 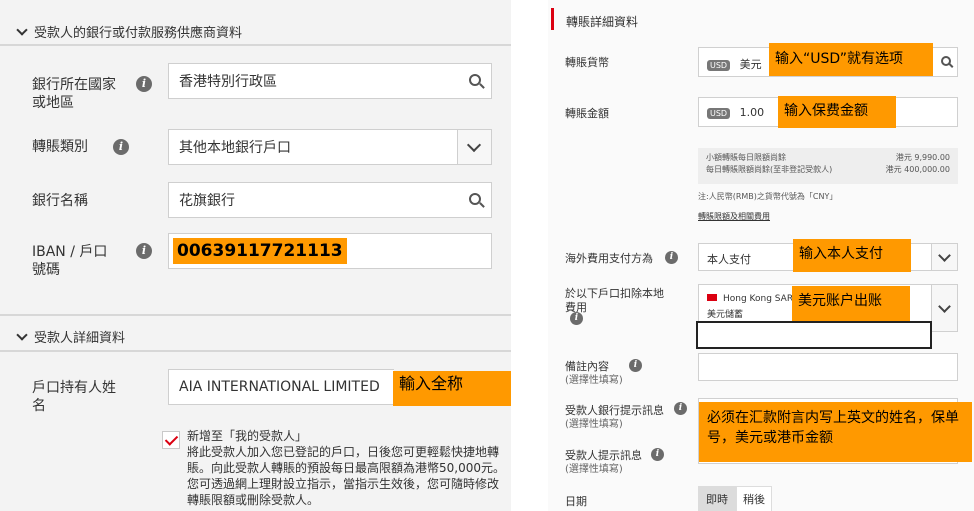 What do you see at coordinates (750, 64) in the screenshot?
I see `currency-value: 美元` at bounding box center [750, 64].